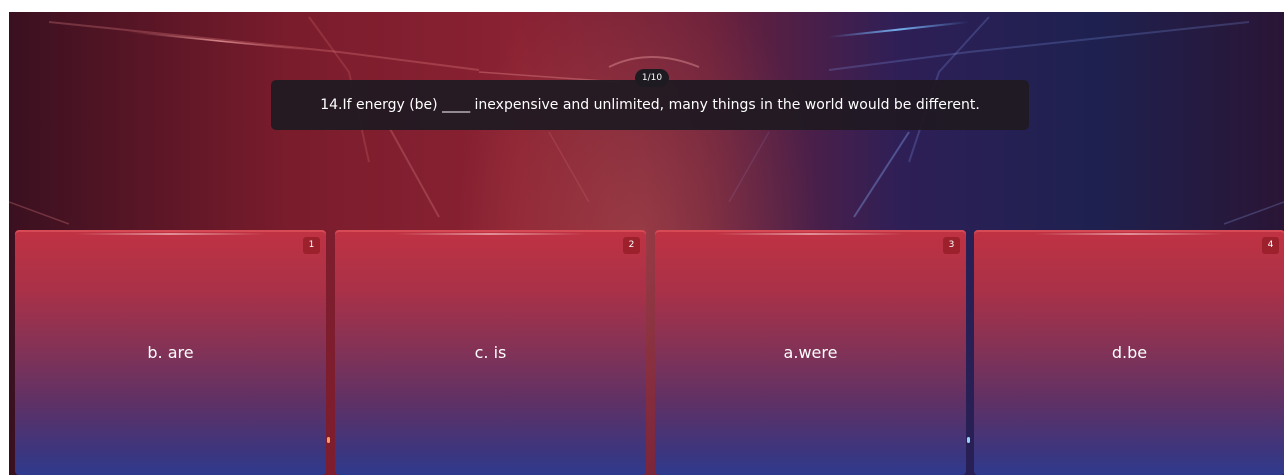 This screenshot has height=475, width=1284. I want to click on answer-label: b. are, so click(170, 352).